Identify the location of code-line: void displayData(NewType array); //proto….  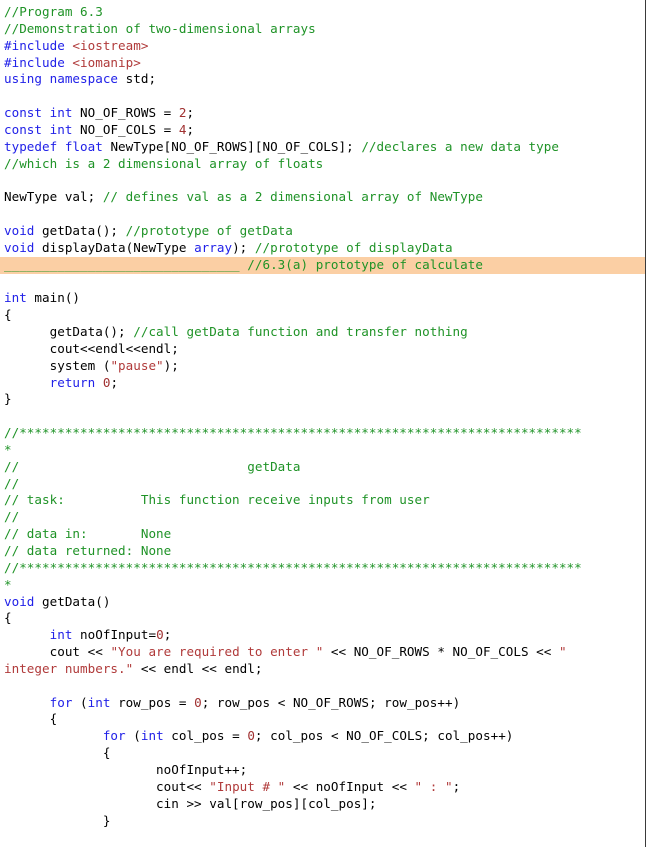
(322, 248).